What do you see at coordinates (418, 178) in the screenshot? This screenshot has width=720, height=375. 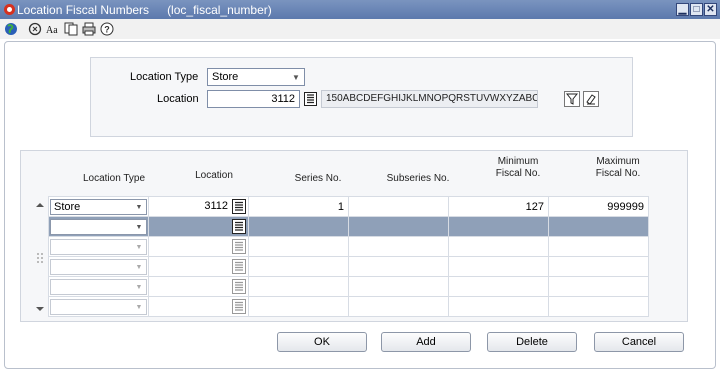 I see `column-header-subseries-no: Subseries No.` at bounding box center [418, 178].